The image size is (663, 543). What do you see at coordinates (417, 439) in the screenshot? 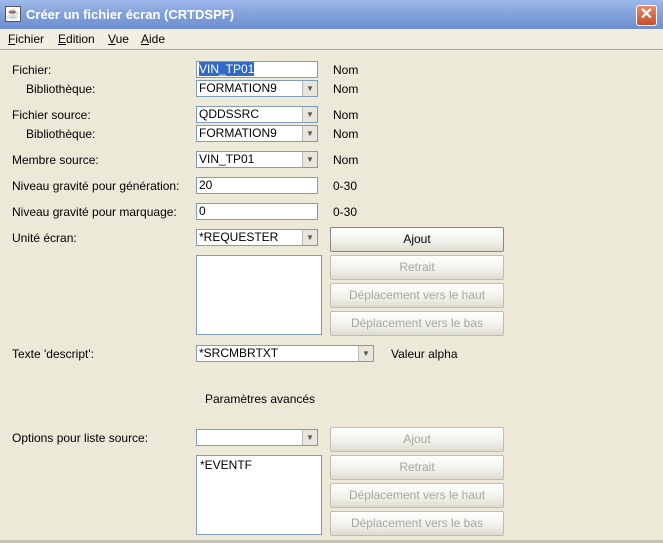
I see `options-liste-add-button: Ajout` at bounding box center [417, 439].